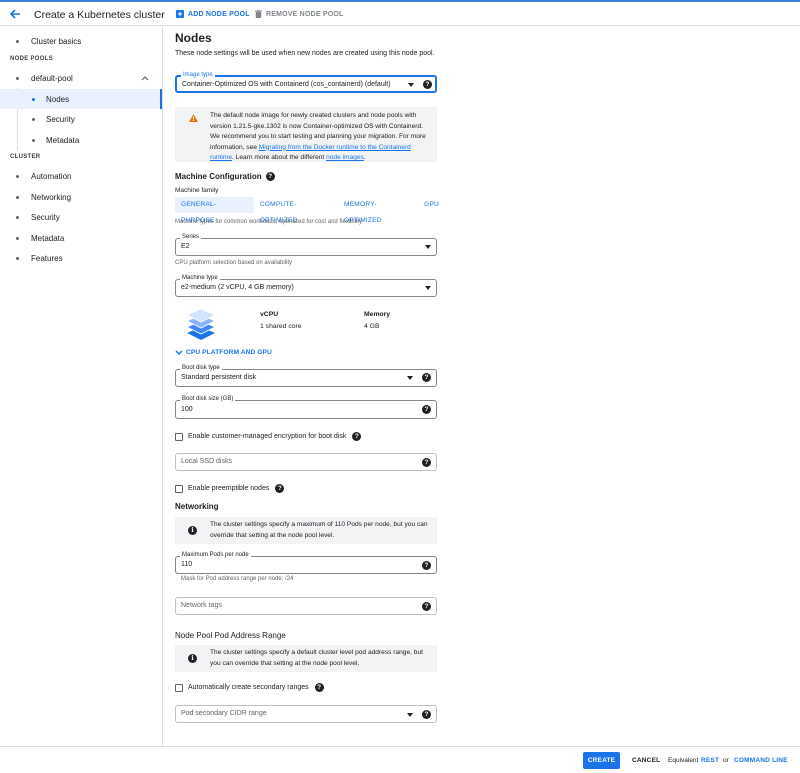  I want to click on equivalent-label: Equivalent, so click(683, 760).